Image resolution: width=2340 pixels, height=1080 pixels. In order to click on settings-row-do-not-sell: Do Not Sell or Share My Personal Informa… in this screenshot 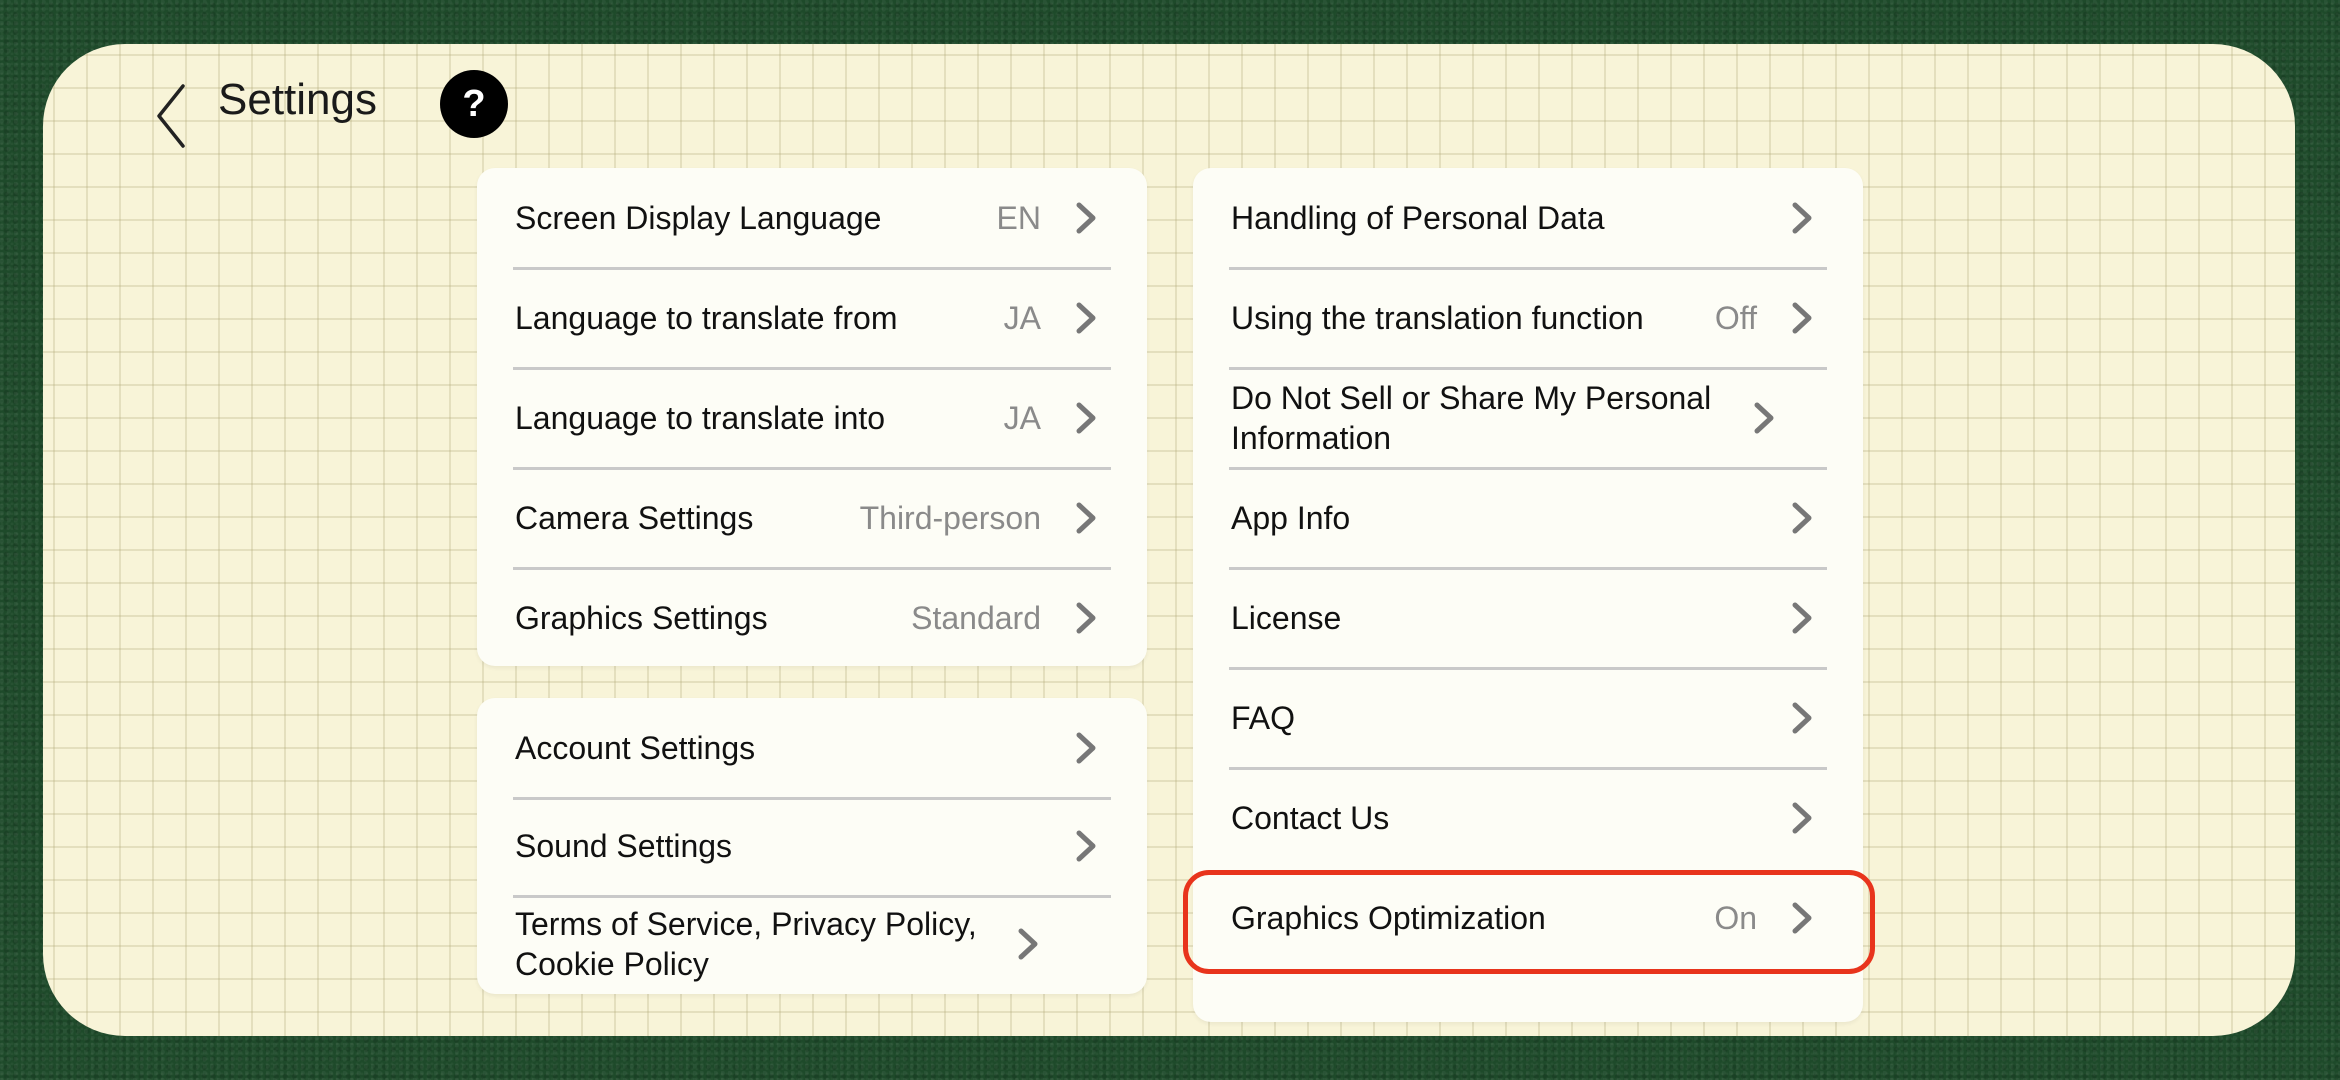, I will do `click(1528, 418)`.